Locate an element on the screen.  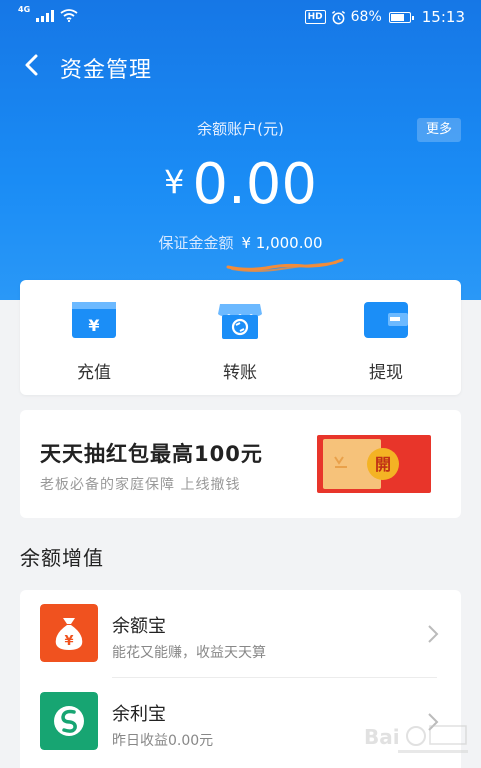
deposit-row: 保证金金额 ¥ 1,000.00 is located at coordinates (240, 242).